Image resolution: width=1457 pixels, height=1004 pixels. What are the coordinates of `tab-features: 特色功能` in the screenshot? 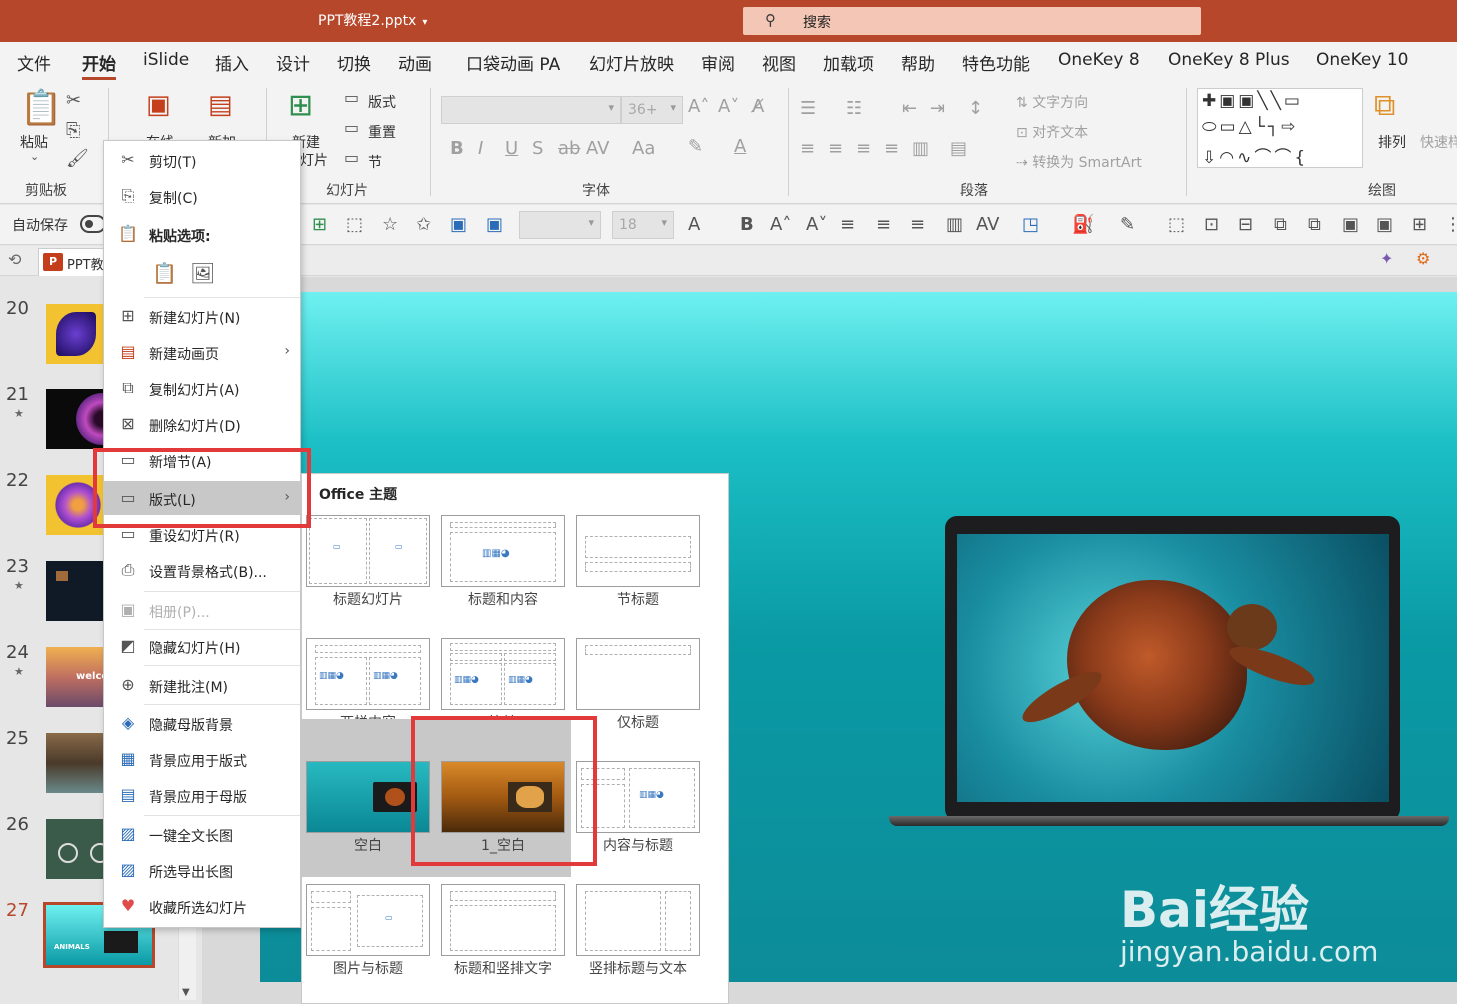 It's located at (996, 62).